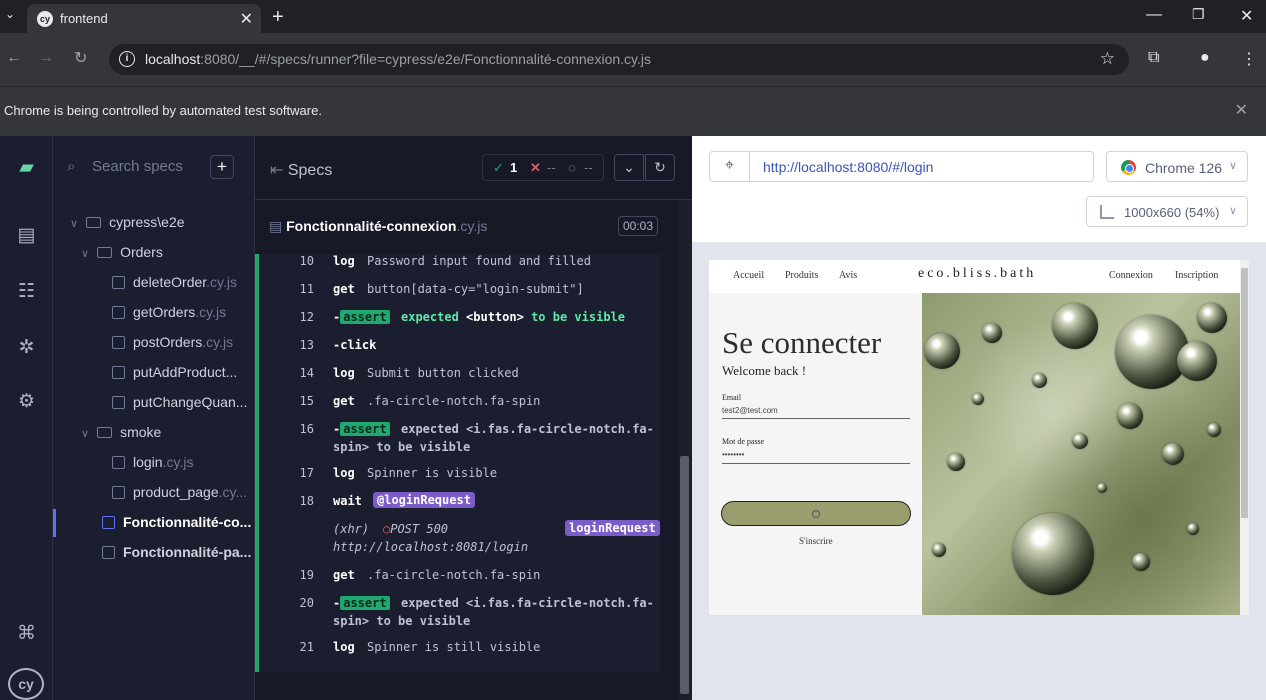 The width and height of the screenshot is (1266, 700). Describe the element at coordinates (588, 167) in the screenshot. I see `pending-count: --` at that location.